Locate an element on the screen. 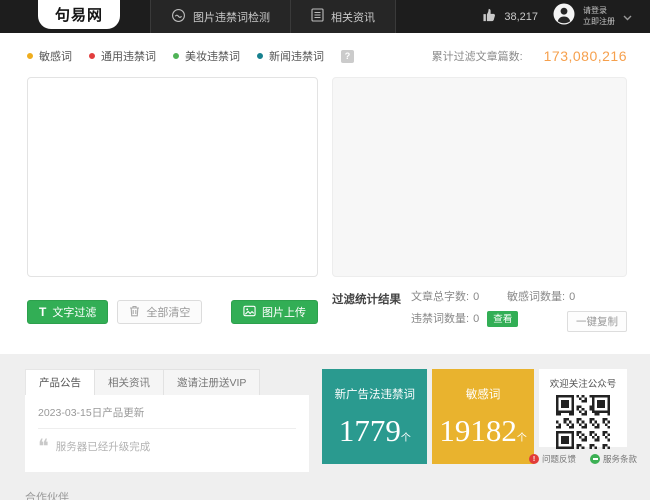 The height and width of the screenshot is (500, 650). login-label: 请登录 is located at coordinates (595, 10).